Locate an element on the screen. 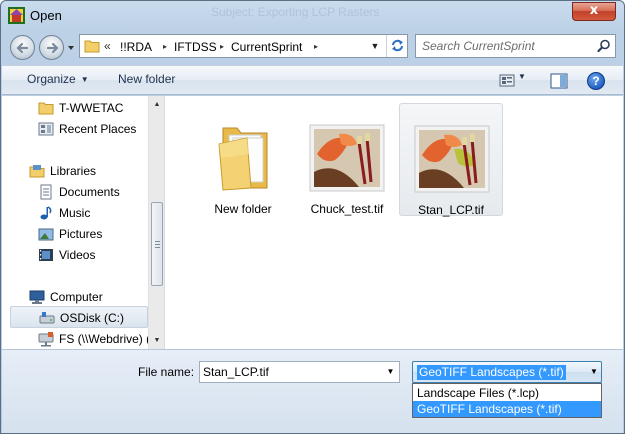 The height and width of the screenshot is (434, 625). nav-item-label: Libraries is located at coordinates (73, 171).